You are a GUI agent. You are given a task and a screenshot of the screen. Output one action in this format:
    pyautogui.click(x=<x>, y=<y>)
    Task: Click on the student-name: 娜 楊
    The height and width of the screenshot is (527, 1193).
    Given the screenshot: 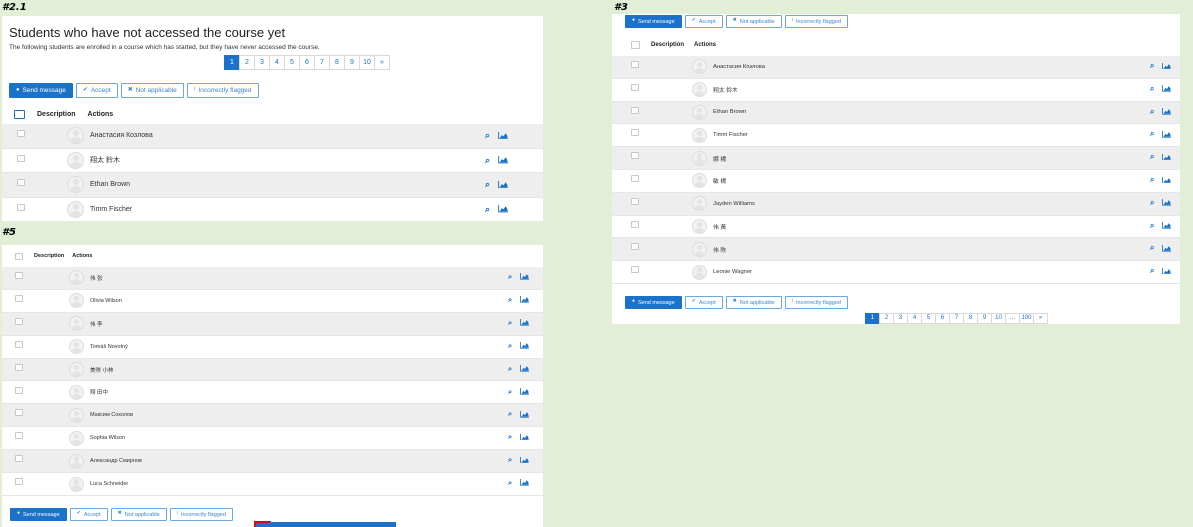 What is the action you would take?
    pyautogui.click(x=719, y=158)
    